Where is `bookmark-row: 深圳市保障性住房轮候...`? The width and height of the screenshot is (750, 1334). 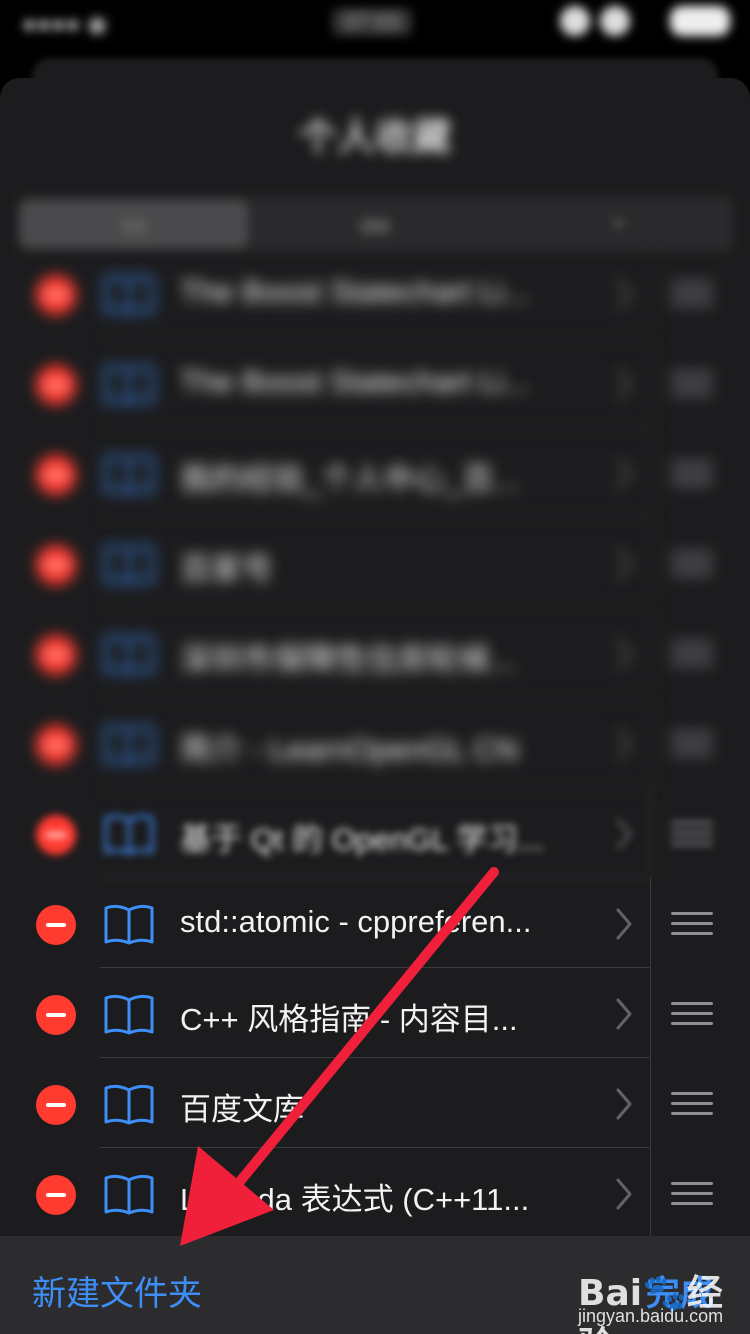
bookmark-row: 深圳市保障性住房轮候... is located at coordinates (375, 653).